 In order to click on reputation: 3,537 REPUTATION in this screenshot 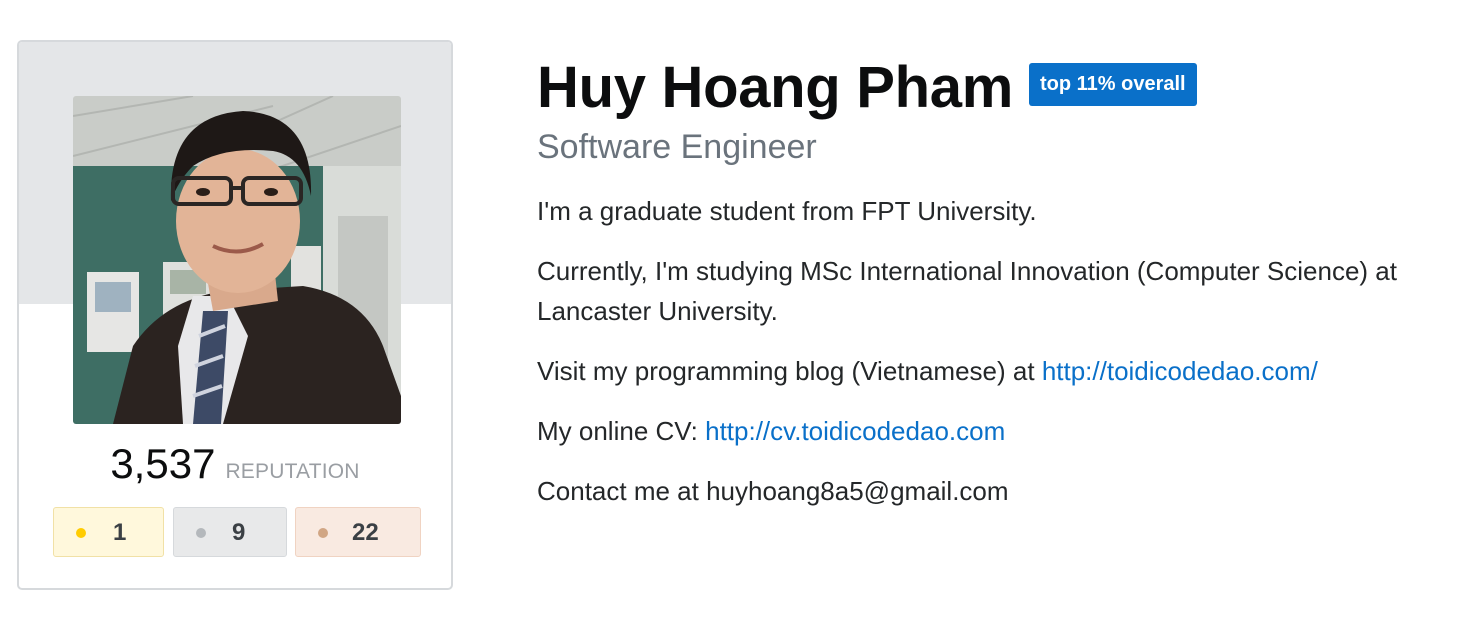, I will do `click(235, 464)`.